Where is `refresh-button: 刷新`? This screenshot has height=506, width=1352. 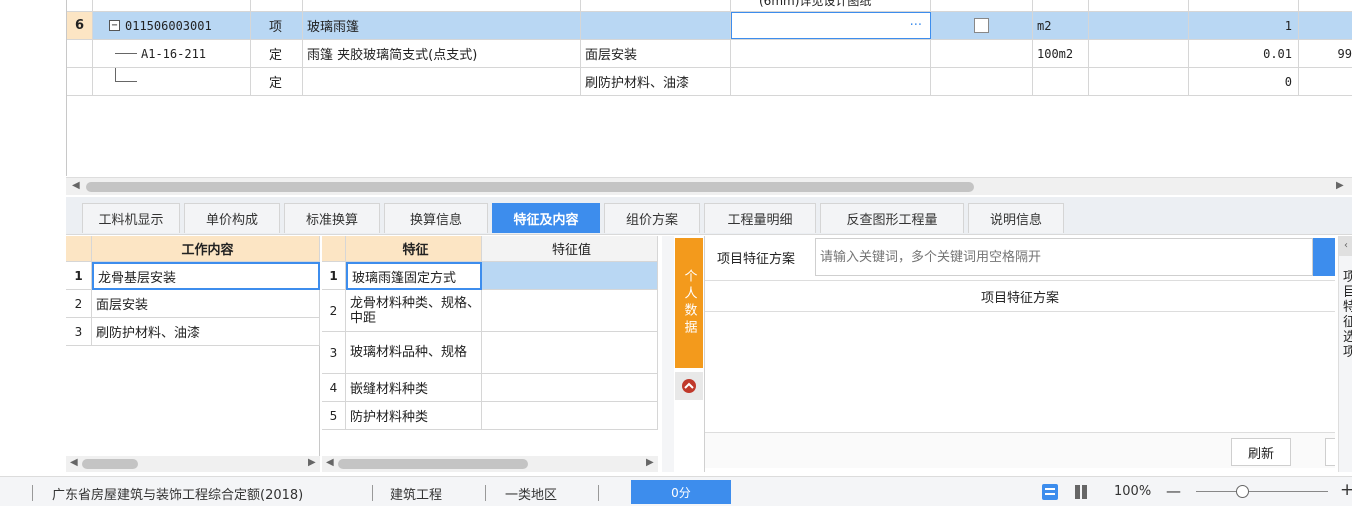 refresh-button: 刷新 is located at coordinates (1261, 452).